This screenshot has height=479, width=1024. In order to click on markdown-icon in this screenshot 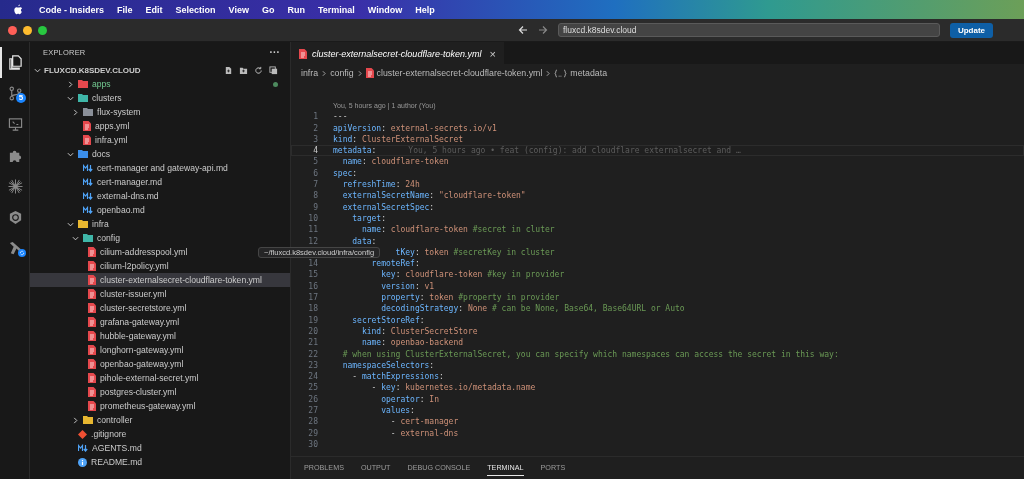, I will do `click(88, 196)`.